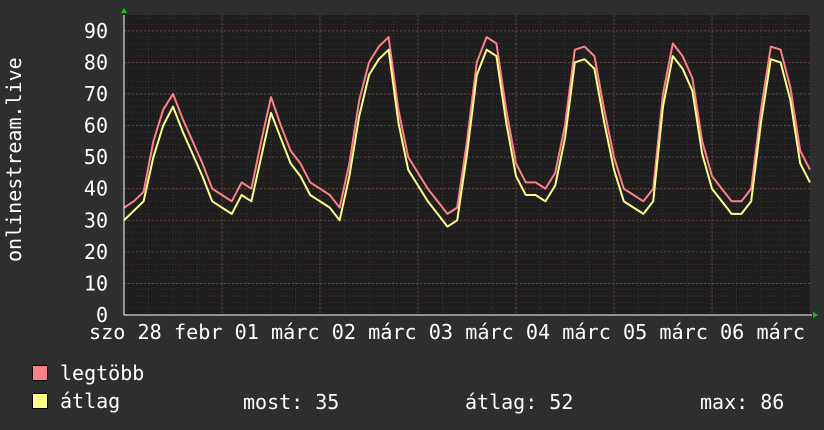 The width and height of the screenshot is (824, 430). I want to click on y-tick-label: 30, so click(96, 220).